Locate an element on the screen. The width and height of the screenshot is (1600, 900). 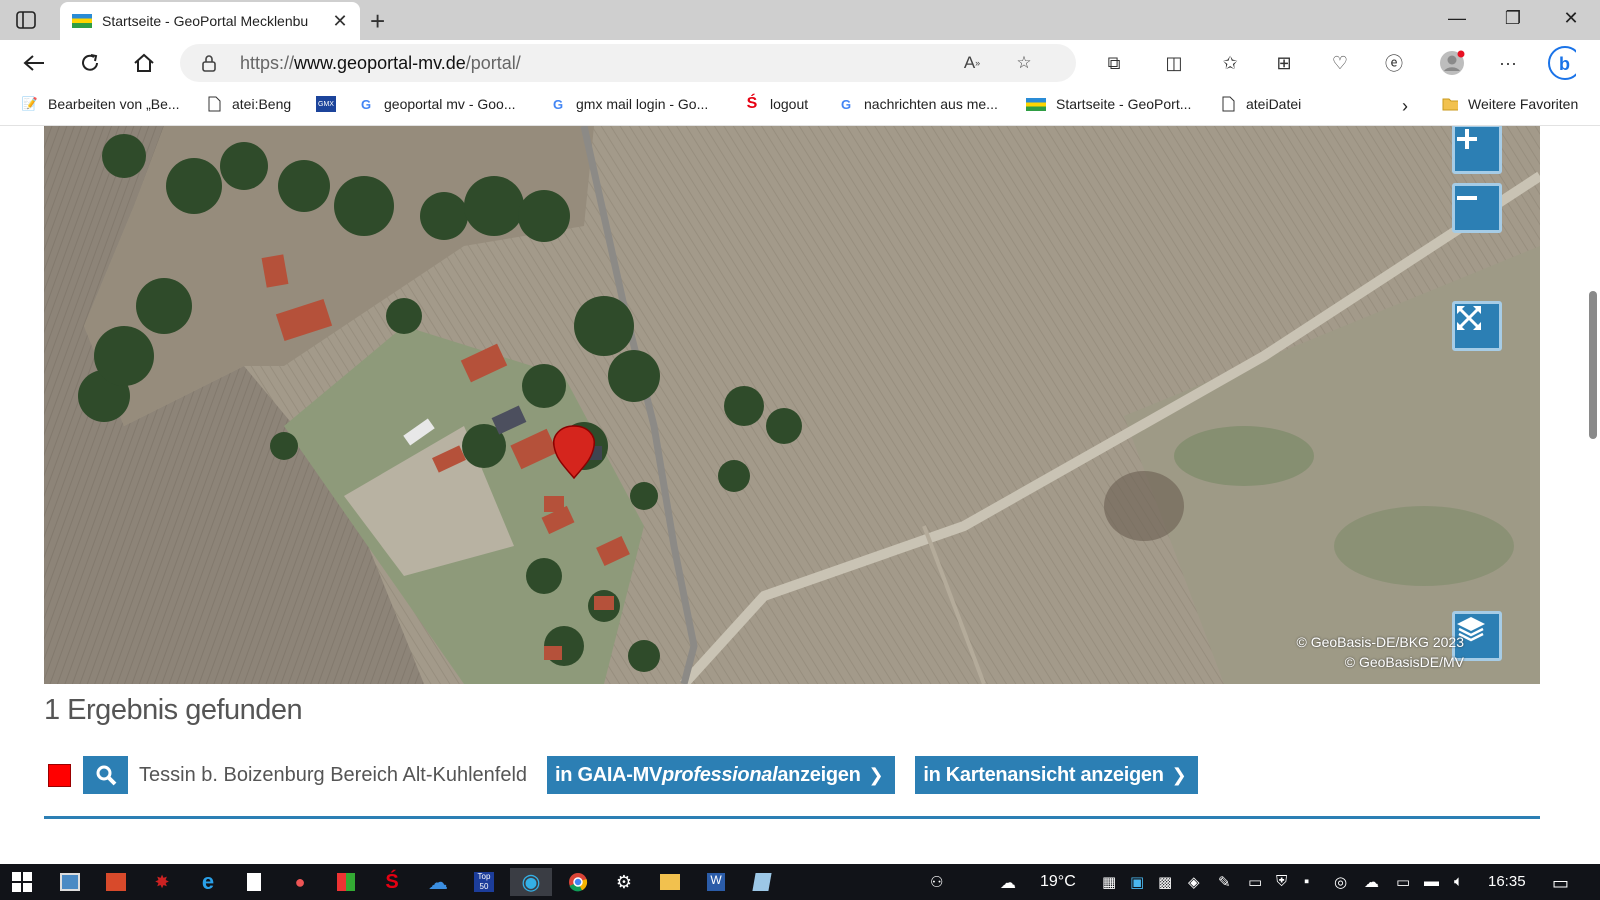
tray-icon: ▣ is located at coordinates (1137, 882).